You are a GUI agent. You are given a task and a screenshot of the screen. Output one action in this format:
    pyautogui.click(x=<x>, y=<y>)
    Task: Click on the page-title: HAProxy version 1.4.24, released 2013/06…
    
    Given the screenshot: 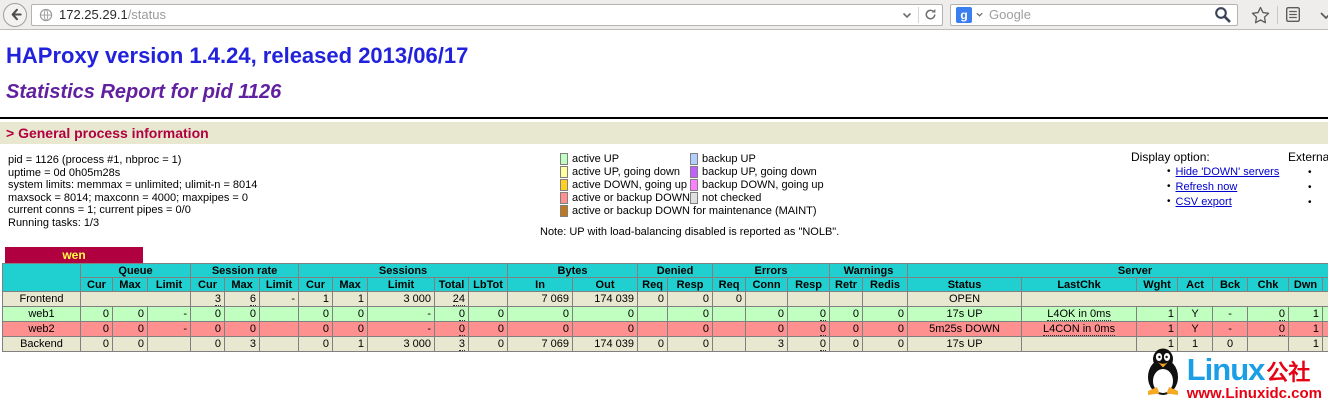 What is the action you would take?
    pyautogui.click(x=237, y=56)
    